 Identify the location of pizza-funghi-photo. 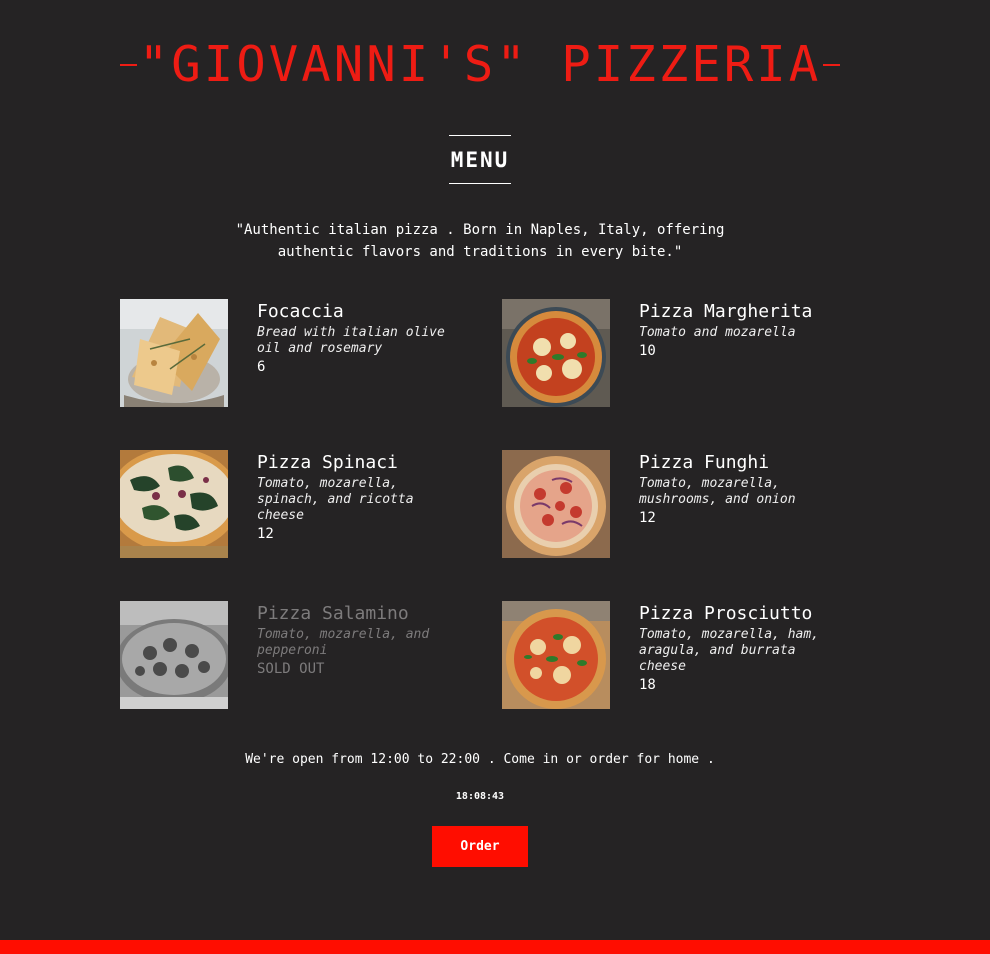
(556, 504).